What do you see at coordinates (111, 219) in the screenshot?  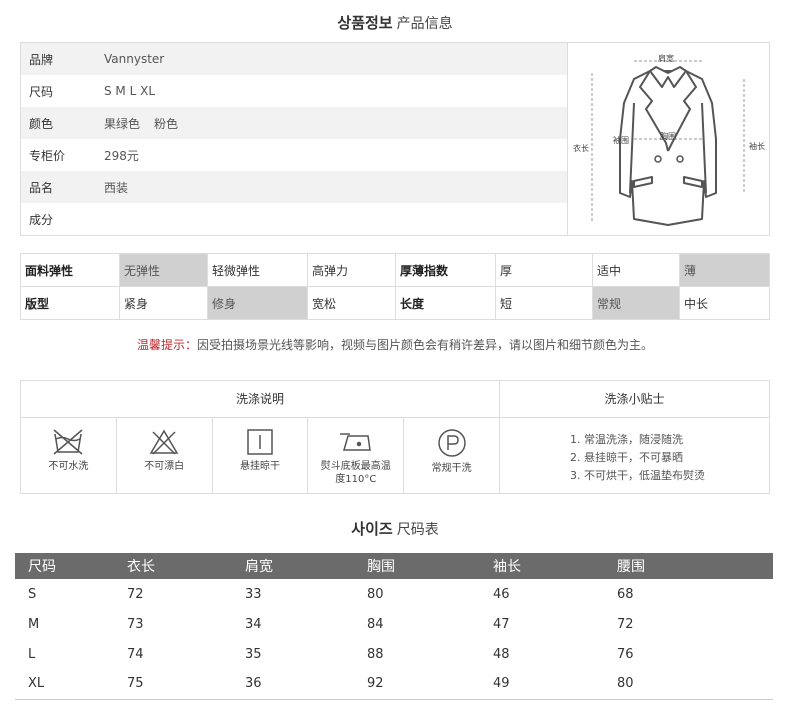 I see `info-value` at bounding box center [111, 219].